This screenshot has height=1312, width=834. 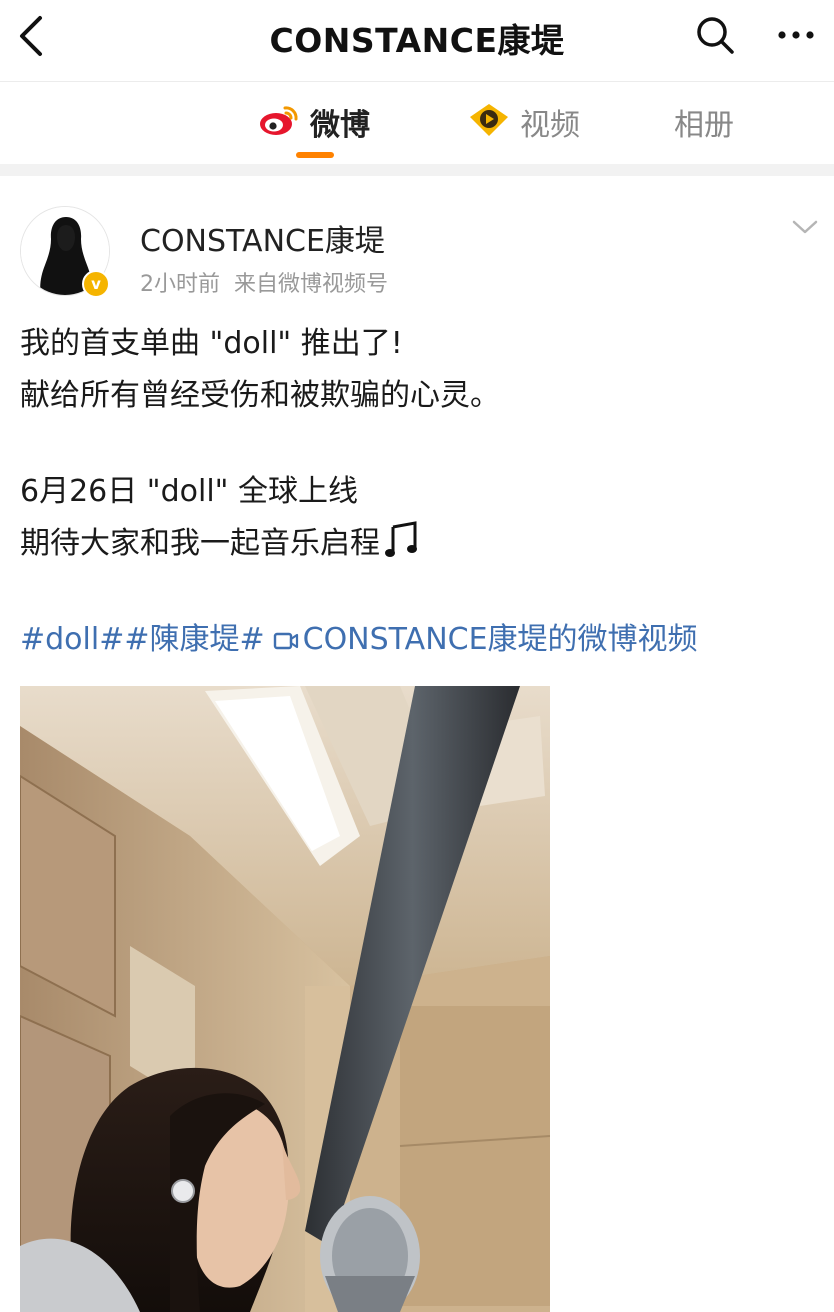 I want to click on author-name: CONSTANCE康堤, so click(x=262, y=238).